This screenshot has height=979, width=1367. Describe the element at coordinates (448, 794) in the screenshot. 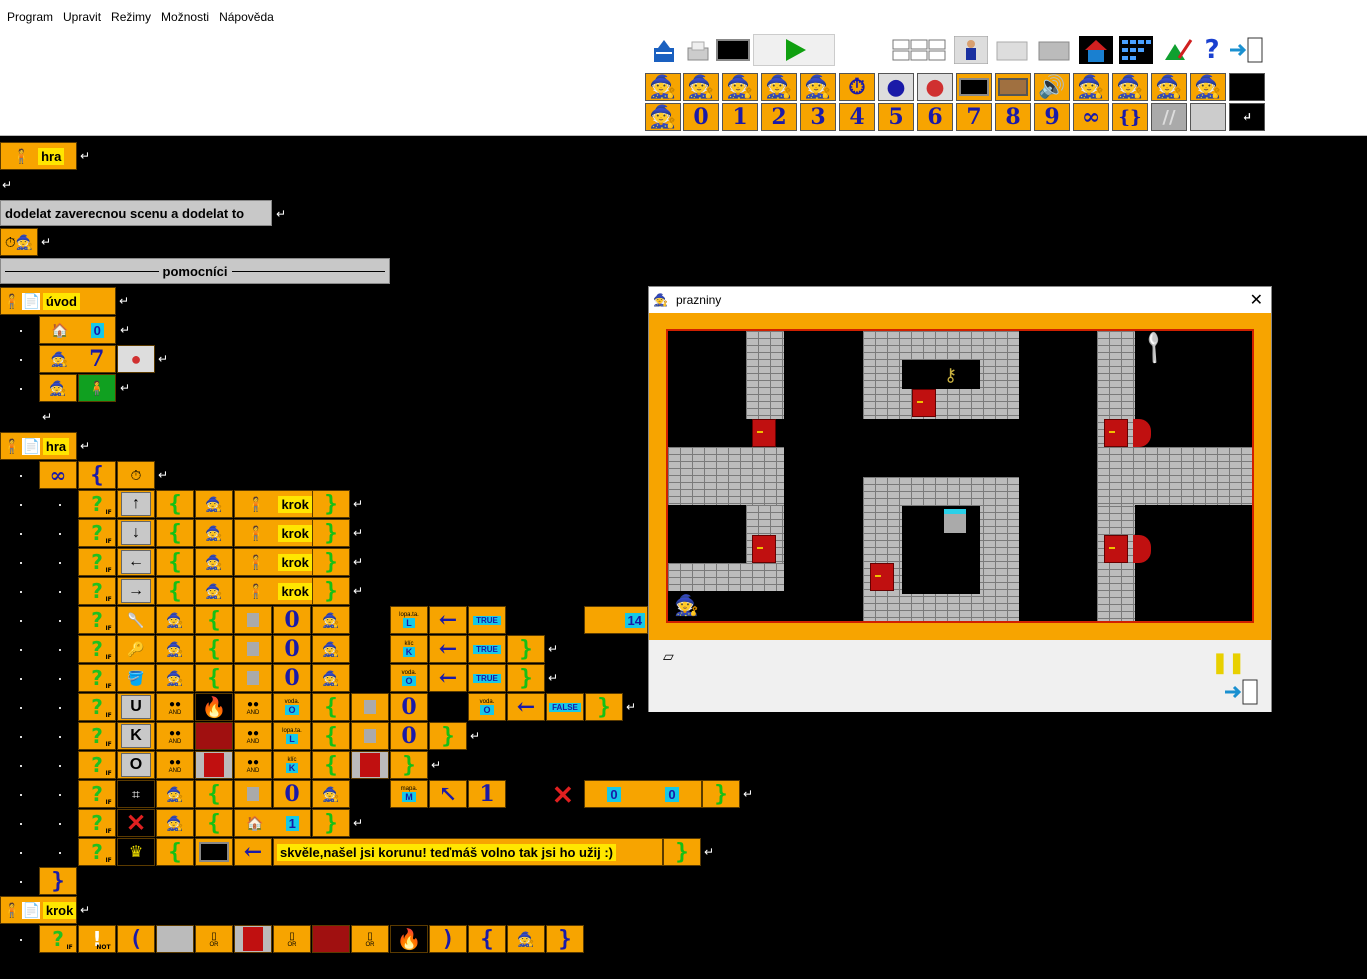

I see `diagonal-arrow-block: ↖` at that location.